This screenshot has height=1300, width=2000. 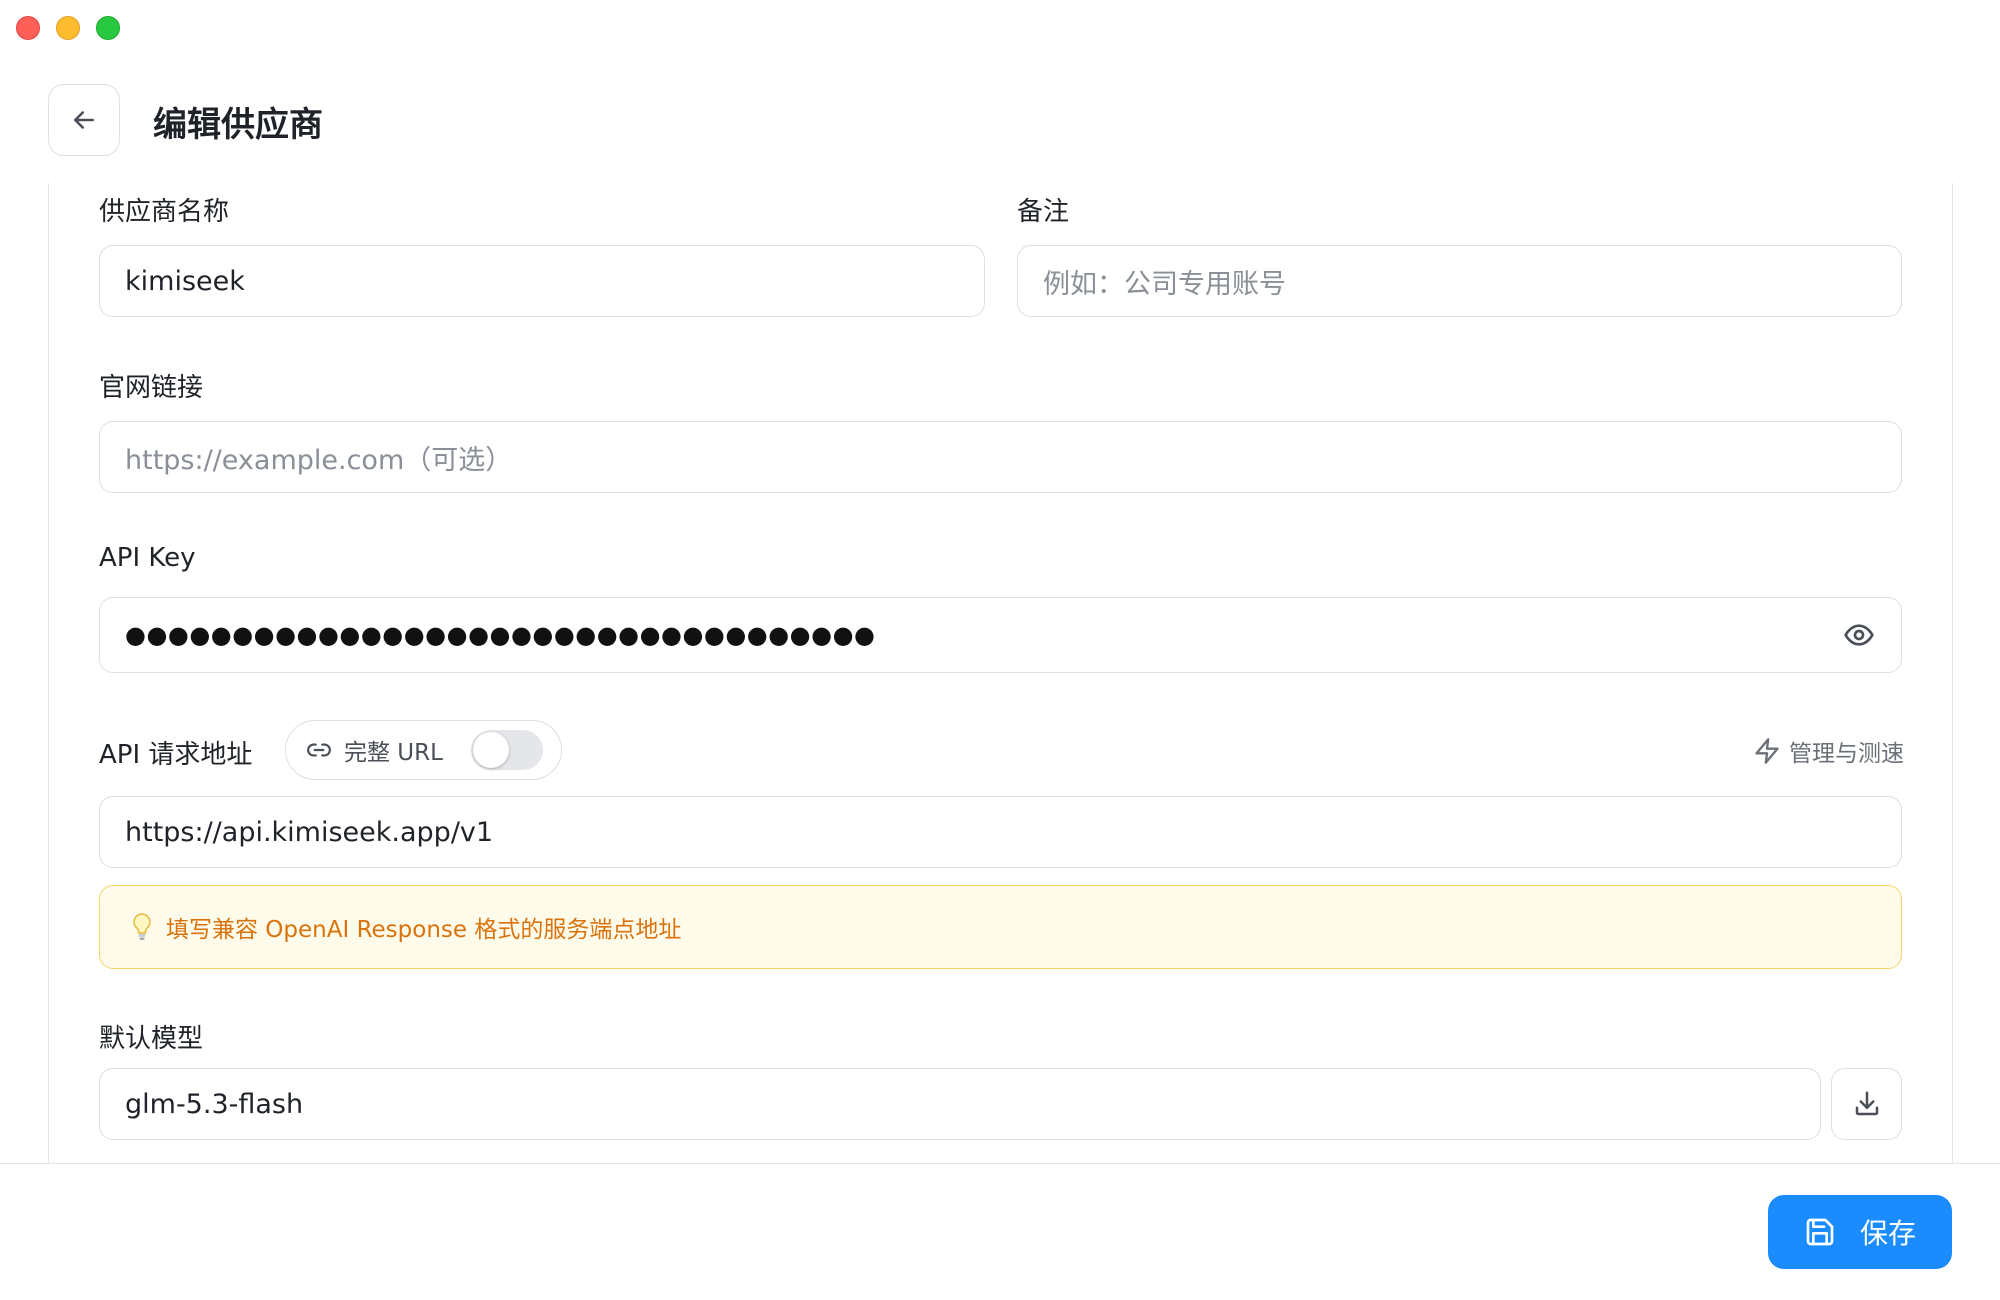 I want to click on api-url-input: https://api.kimiseek.app/v1, so click(x=1000, y=832).